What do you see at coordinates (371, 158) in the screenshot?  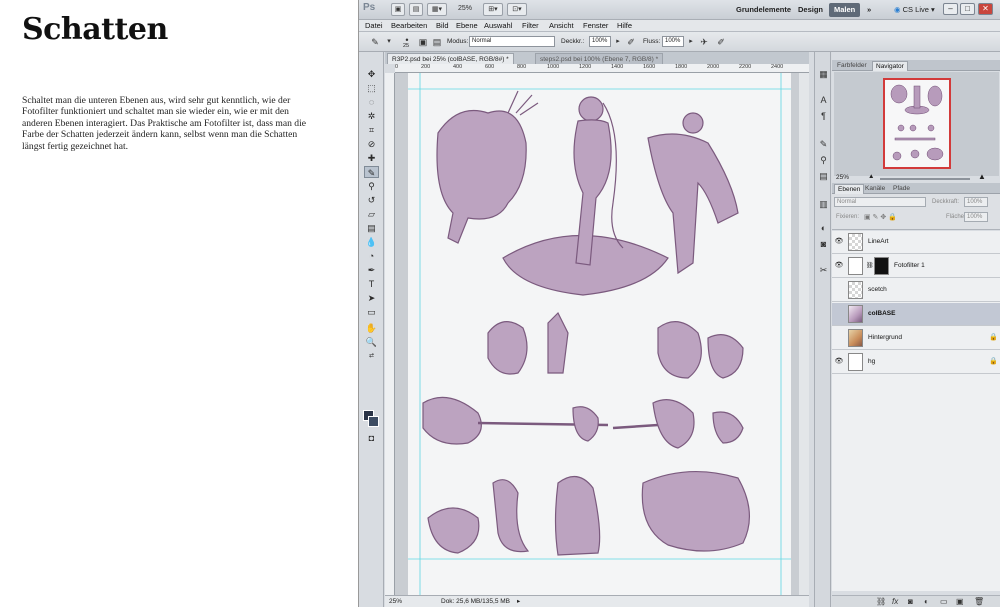 I see `healing-tool-icon: ✚` at bounding box center [371, 158].